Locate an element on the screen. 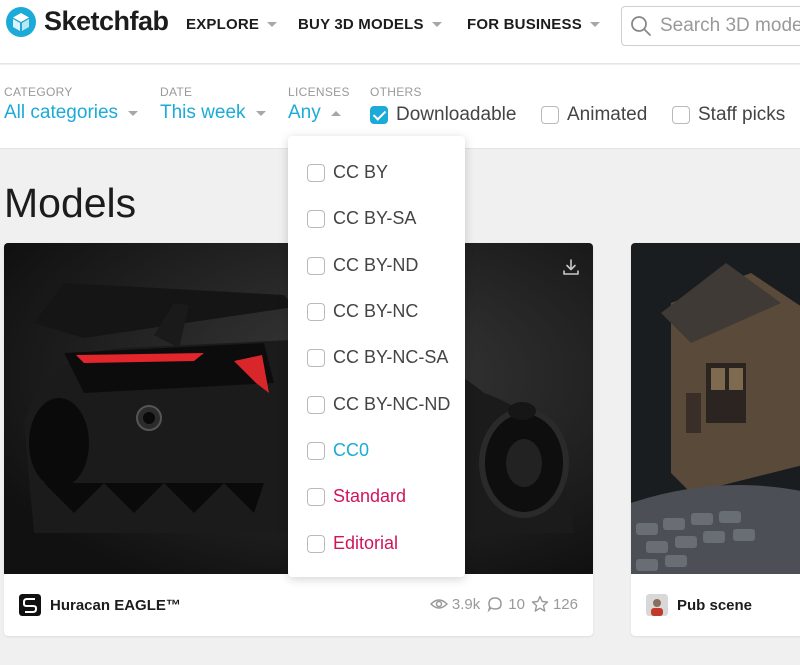  nav-buy-3d-models: BUY 3D MODELS is located at coordinates (370, 24).